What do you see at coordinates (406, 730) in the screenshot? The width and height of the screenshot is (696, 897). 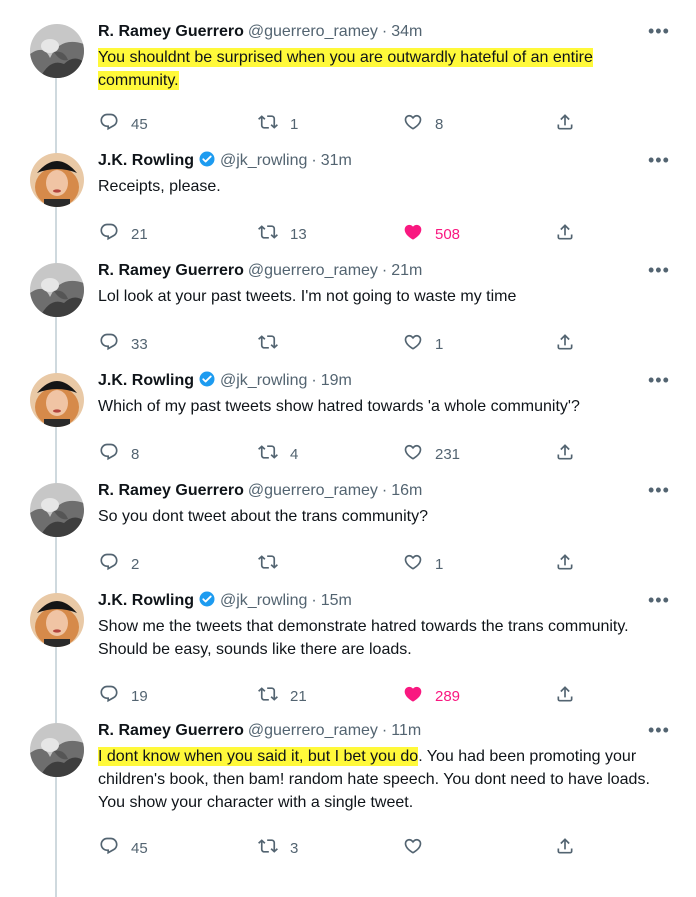 I see `timestamp: 11m` at bounding box center [406, 730].